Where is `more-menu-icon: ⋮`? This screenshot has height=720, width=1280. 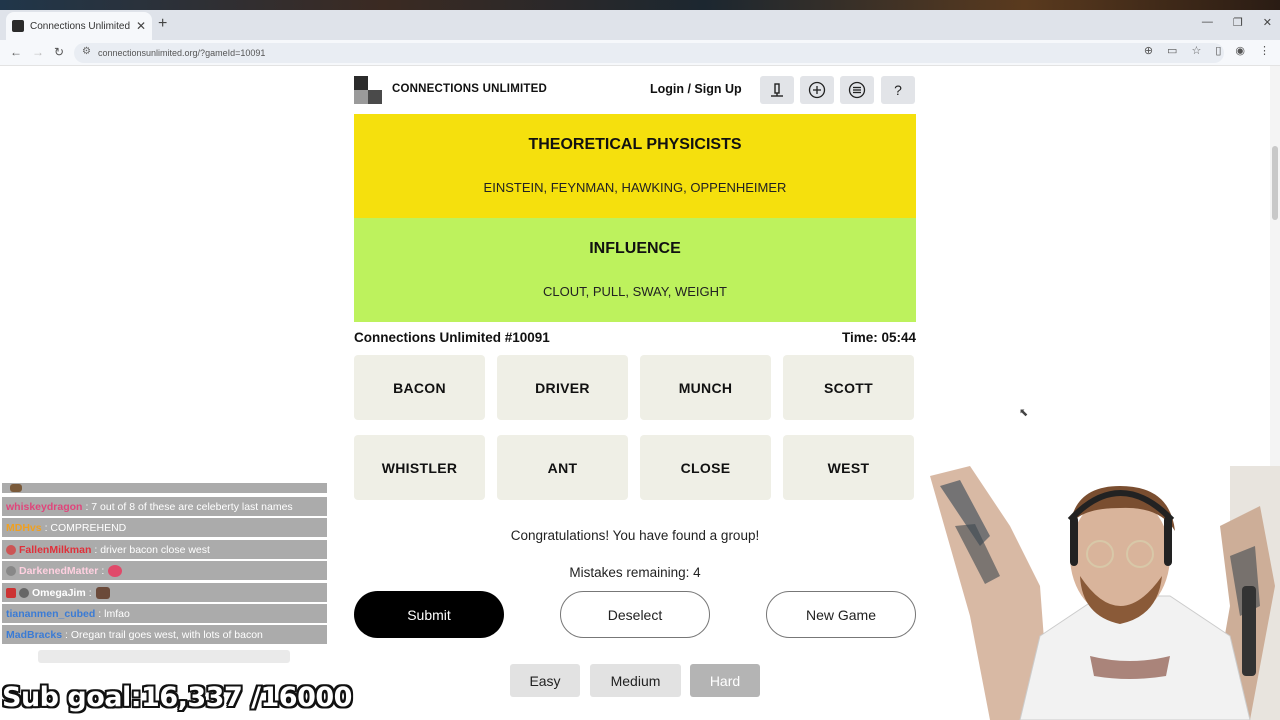 more-menu-icon: ⋮ is located at coordinates (1264, 50).